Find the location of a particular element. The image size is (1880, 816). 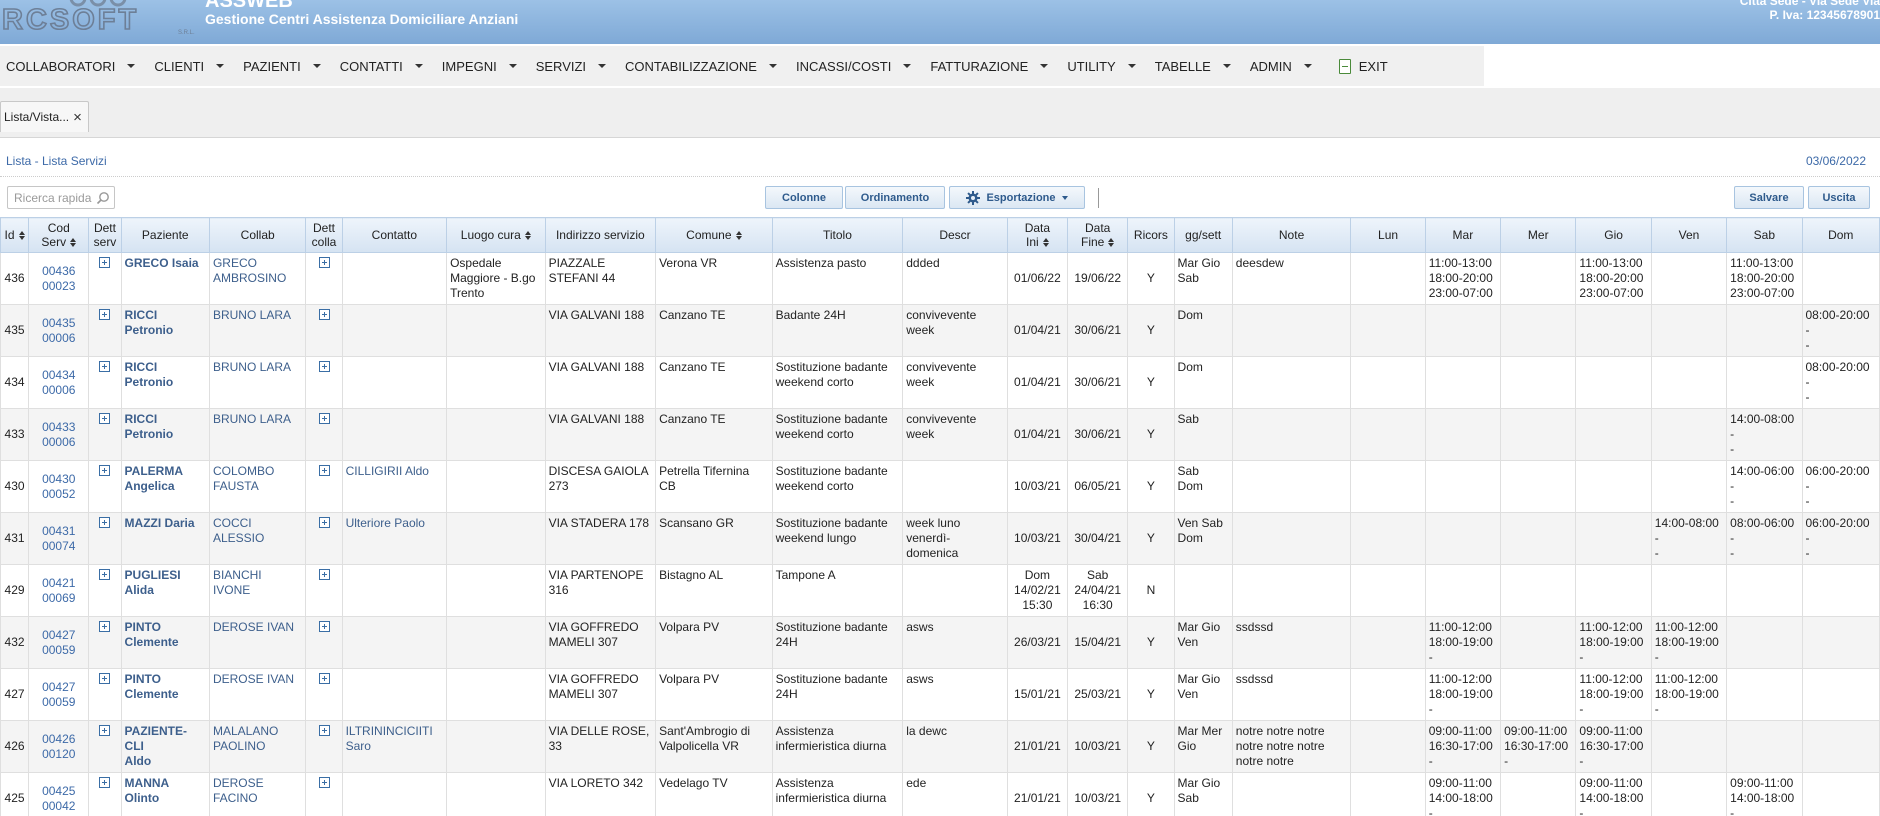

cell-cod-serv: 00427 00059 is located at coordinates (59, 694).